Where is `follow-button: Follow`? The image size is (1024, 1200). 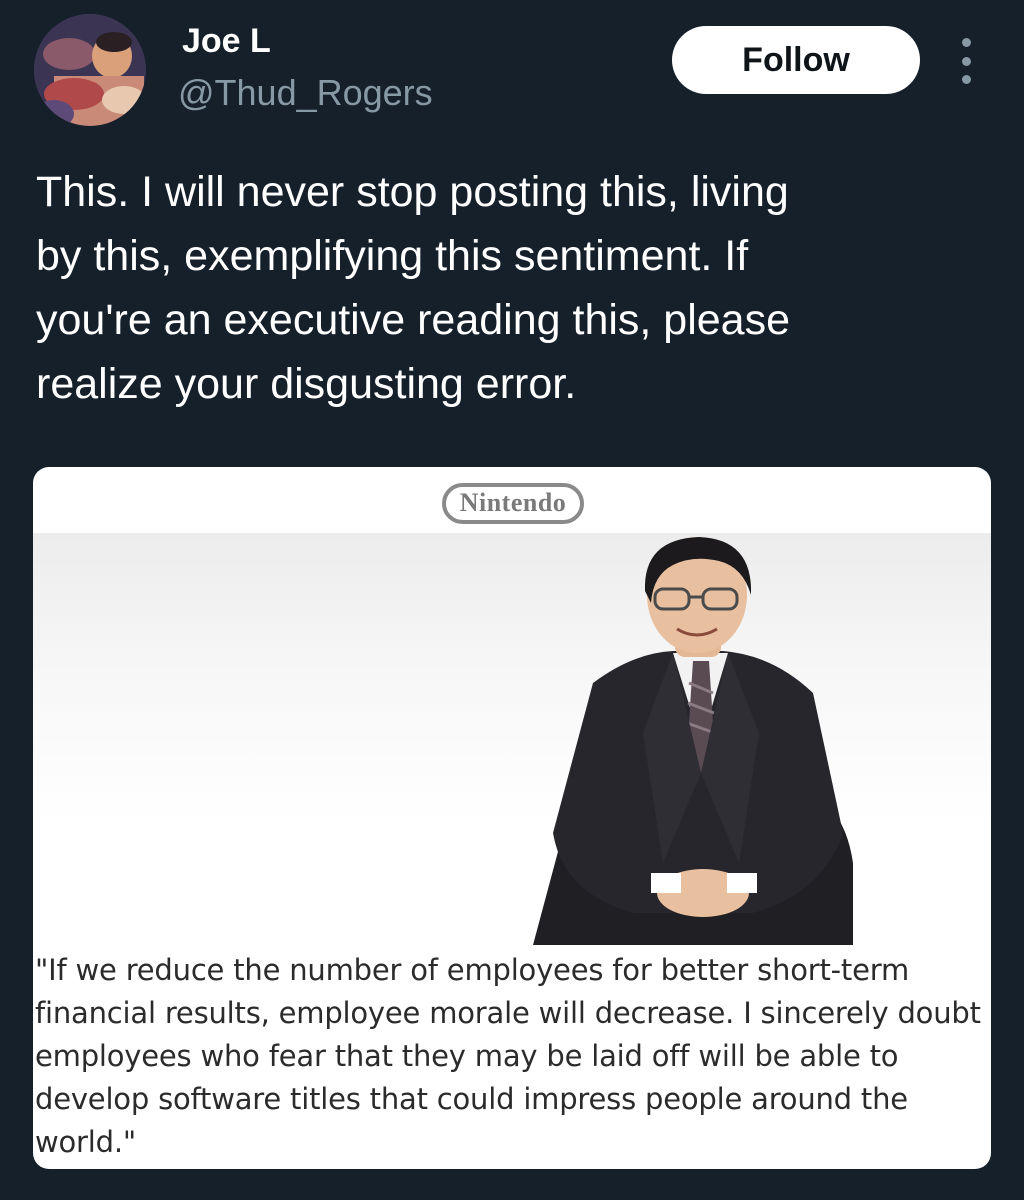
follow-button: Follow is located at coordinates (796, 60).